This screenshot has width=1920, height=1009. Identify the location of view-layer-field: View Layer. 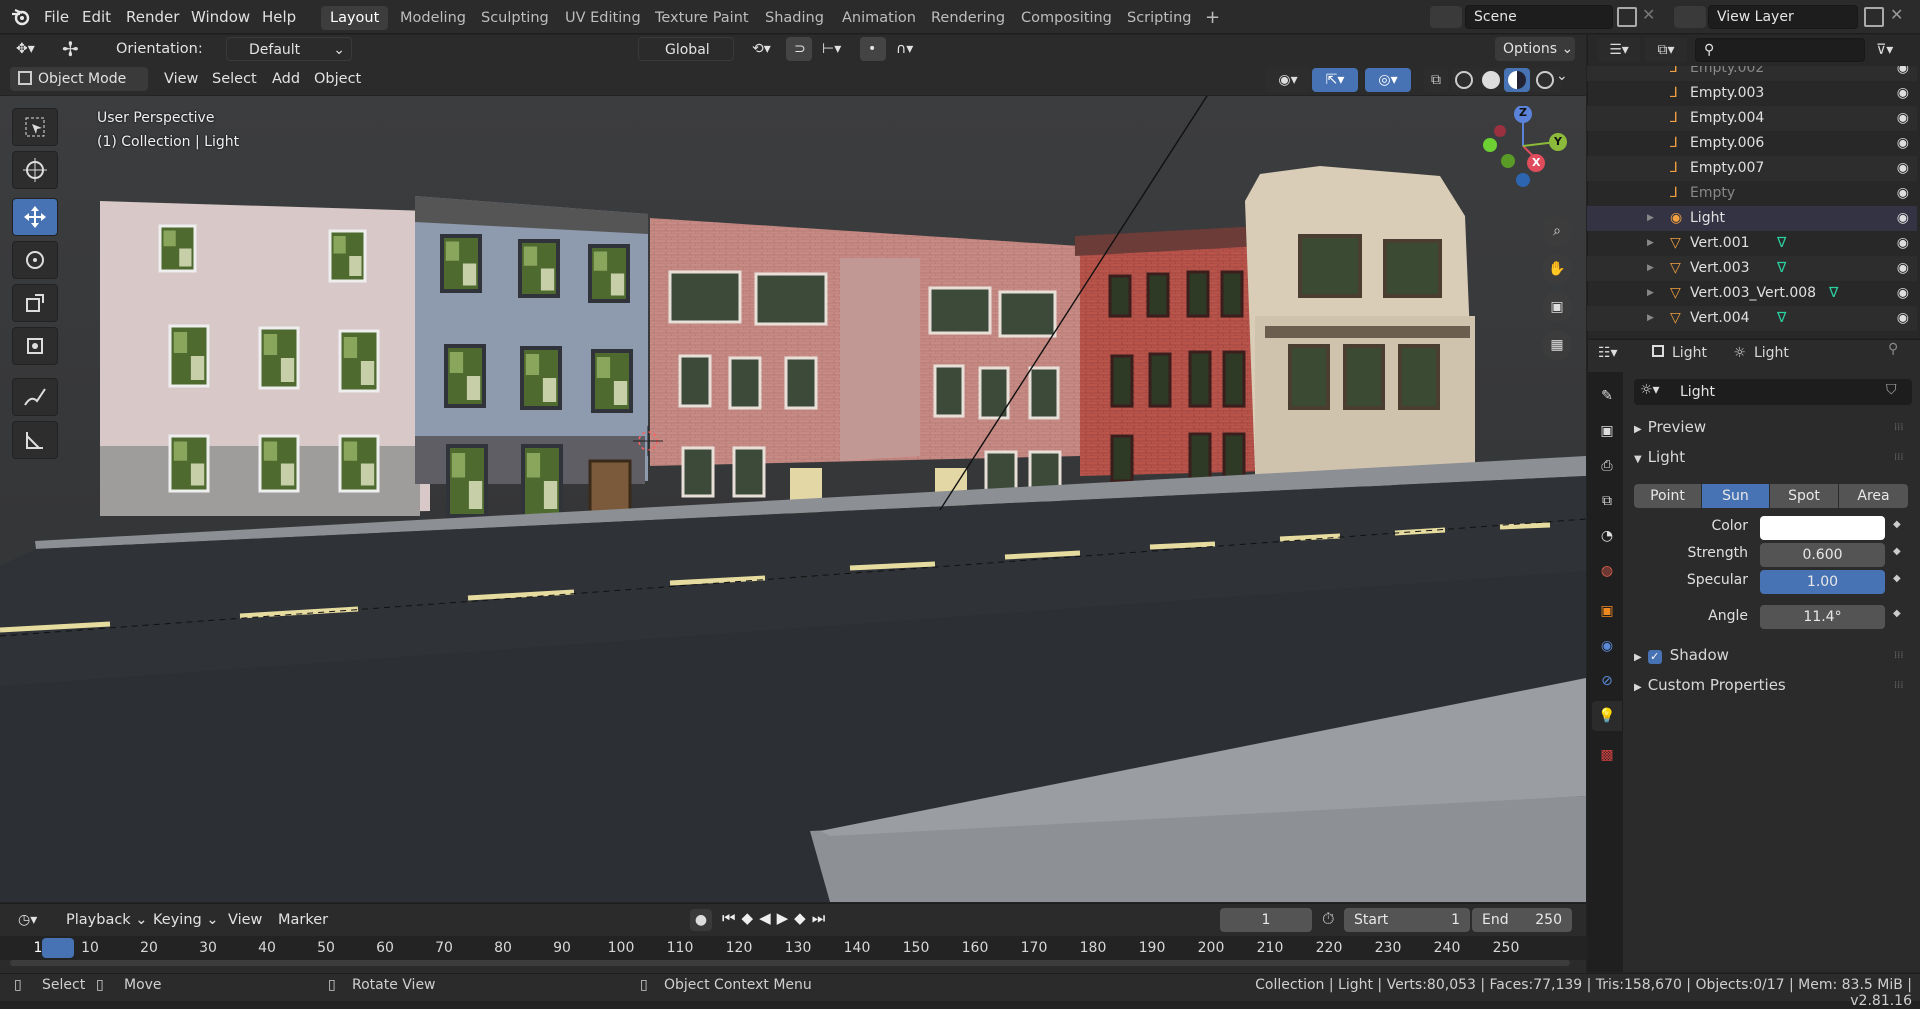
(1783, 17).